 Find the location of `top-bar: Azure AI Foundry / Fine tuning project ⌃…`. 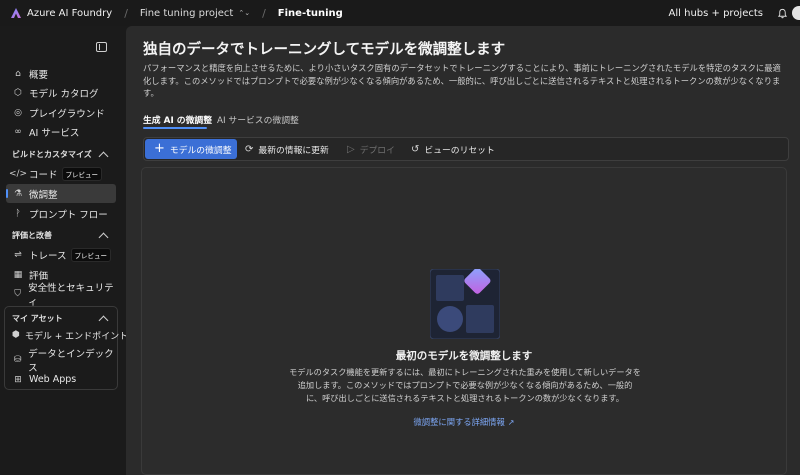

top-bar: Azure AI Foundry / Fine tuning project ⌃… is located at coordinates (400, 13).